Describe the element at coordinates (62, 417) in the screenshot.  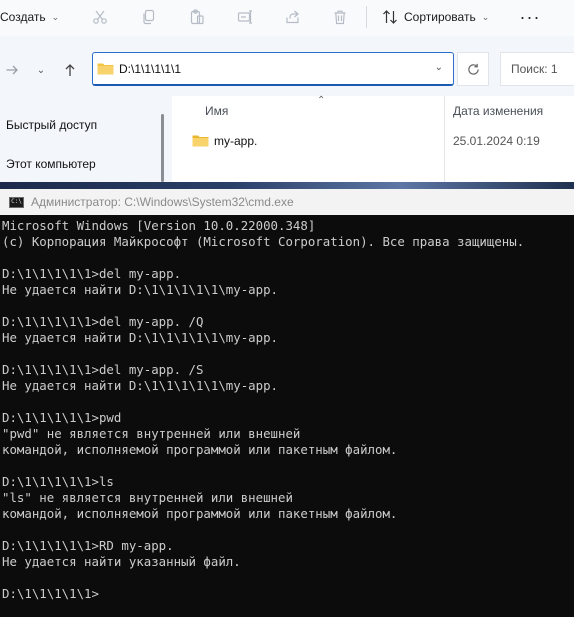
I see `console-line: D:\1\1\1\1\1>pwd` at that location.